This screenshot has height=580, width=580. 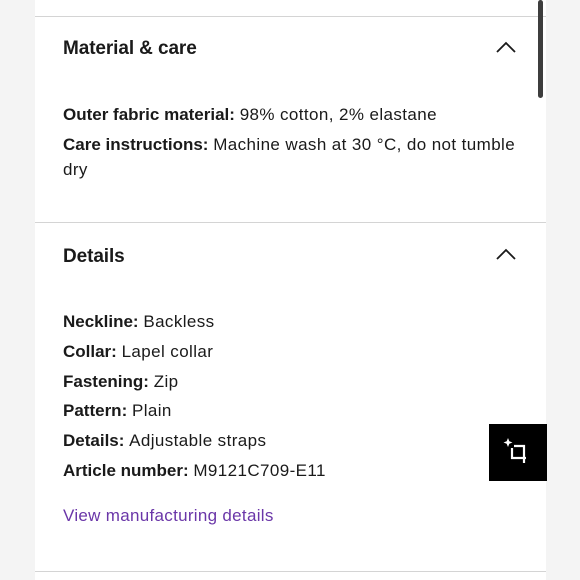 I want to click on detail-row: Fastening: Zip, so click(x=121, y=381).